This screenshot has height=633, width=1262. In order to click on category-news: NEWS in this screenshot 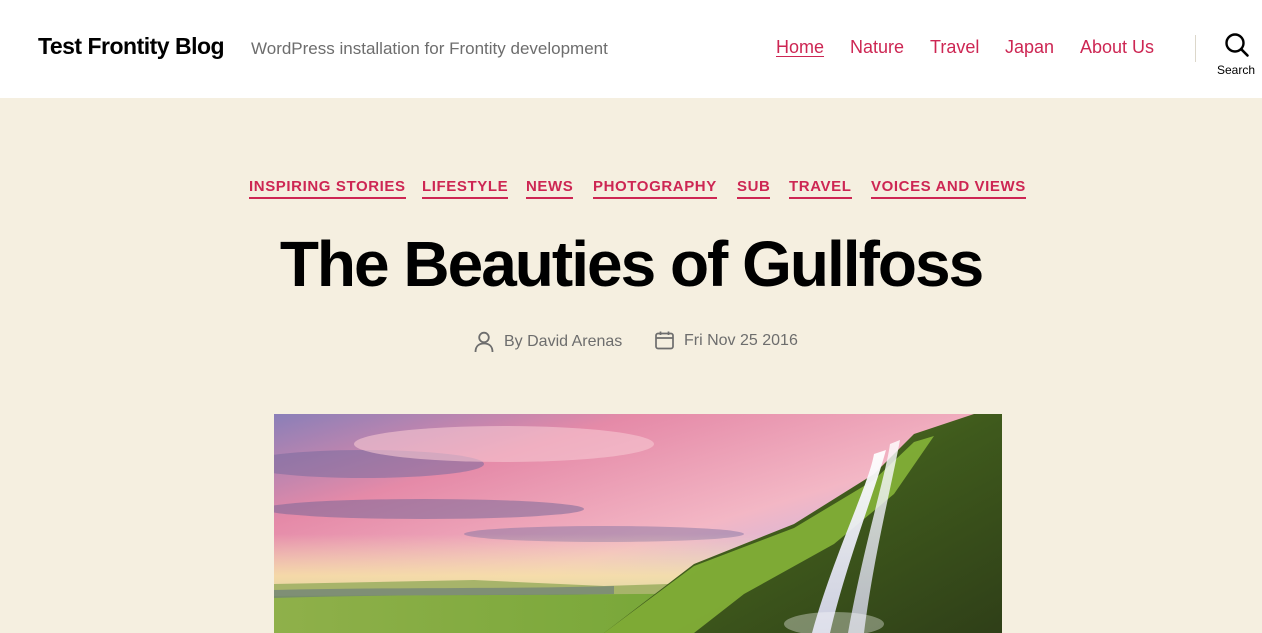, I will do `click(550, 188)`.